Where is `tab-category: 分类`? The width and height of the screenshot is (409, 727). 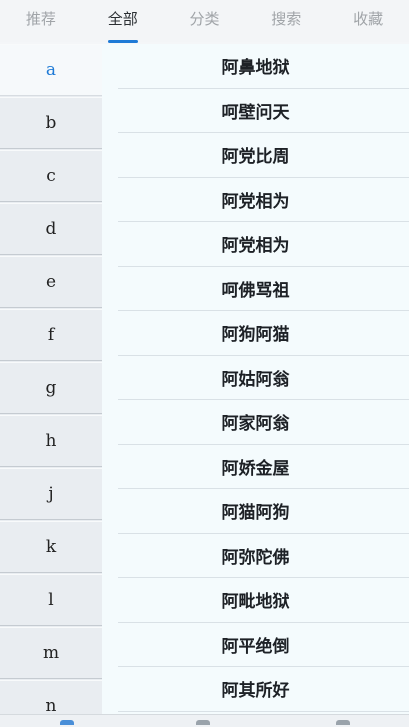 tab-category: 分类 is located at coordinates (205, 21).